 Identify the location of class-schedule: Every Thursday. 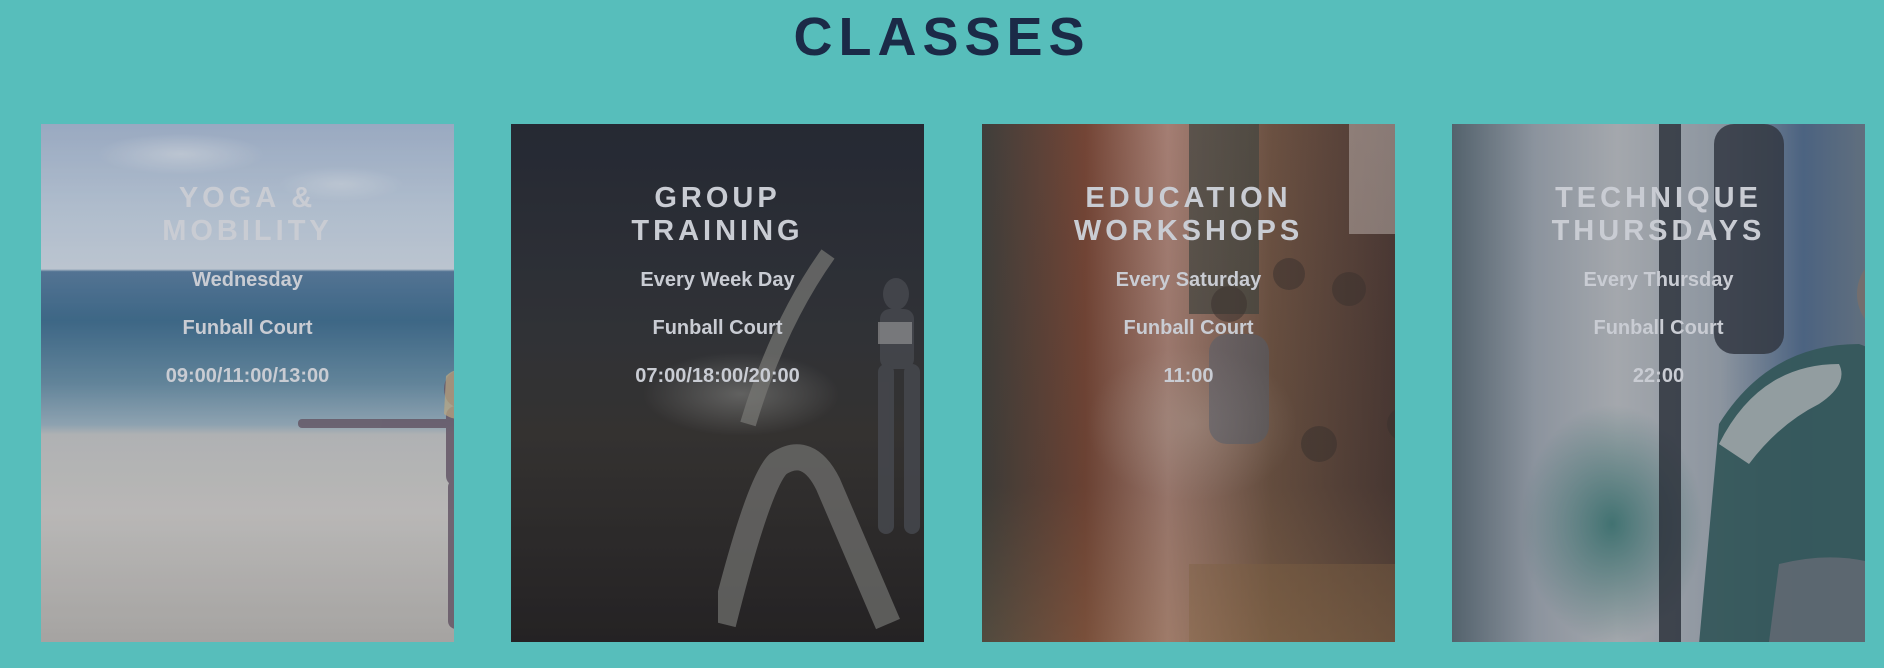
(1658, 280).